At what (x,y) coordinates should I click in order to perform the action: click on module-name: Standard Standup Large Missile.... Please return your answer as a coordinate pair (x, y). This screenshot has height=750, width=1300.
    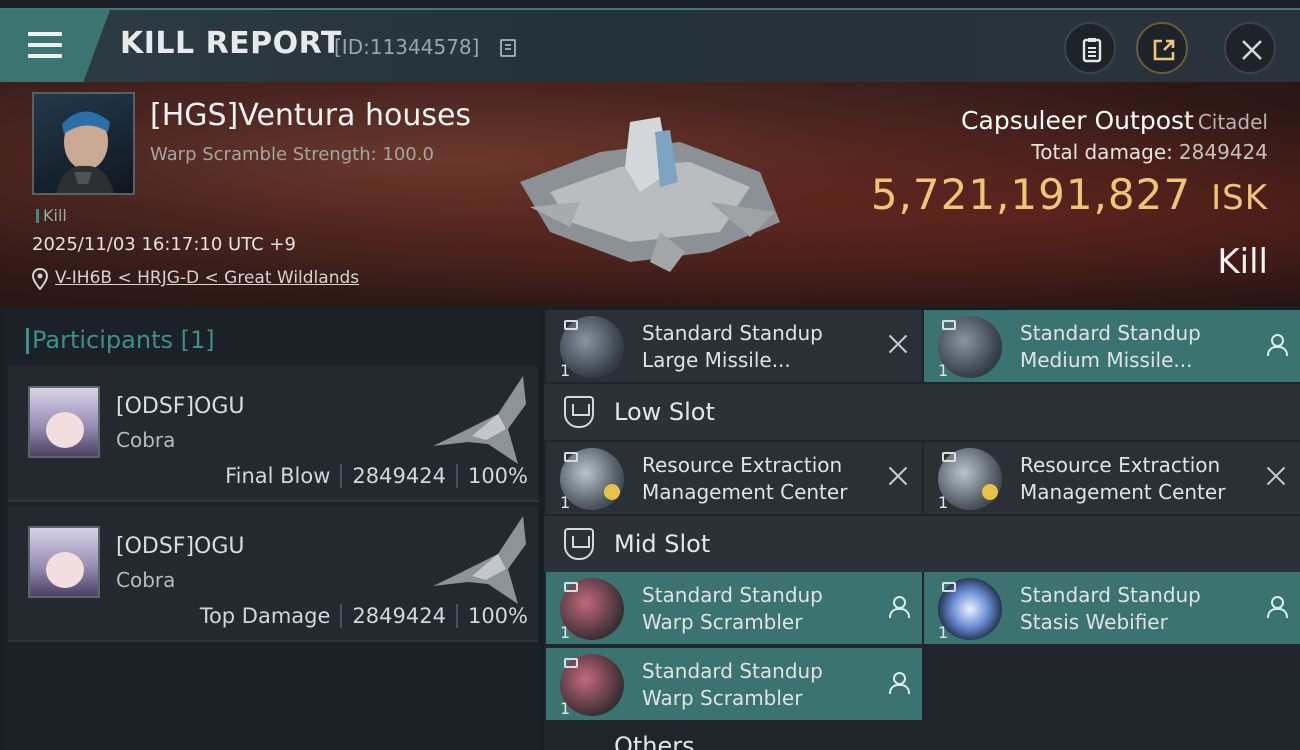
    Looking at the image, I should click on (732, 346).